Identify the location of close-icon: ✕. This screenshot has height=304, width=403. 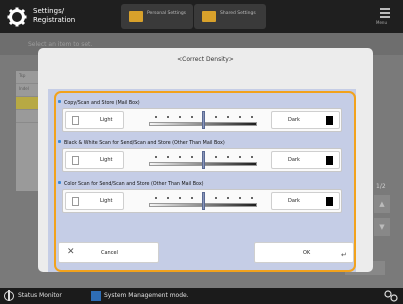
(71, 252).